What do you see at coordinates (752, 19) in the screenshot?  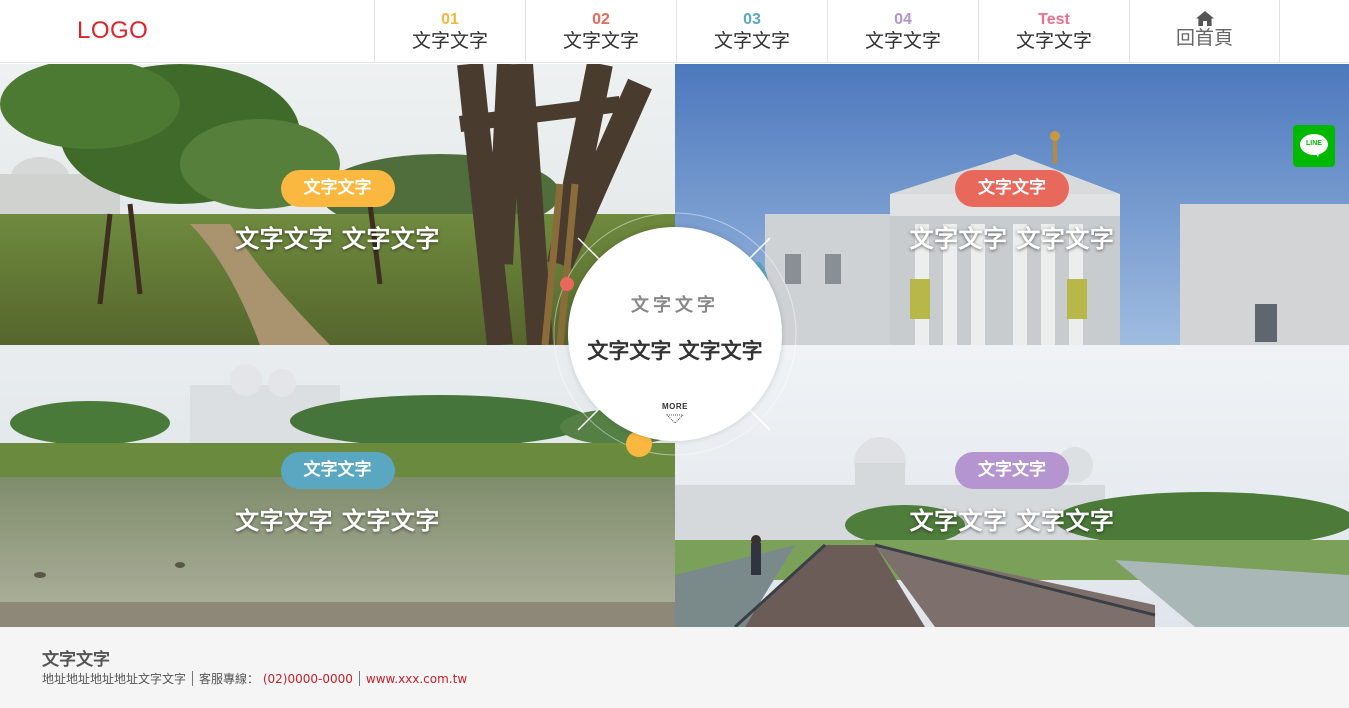 I see `nav-number: 03` at bounding box center [752, 19].